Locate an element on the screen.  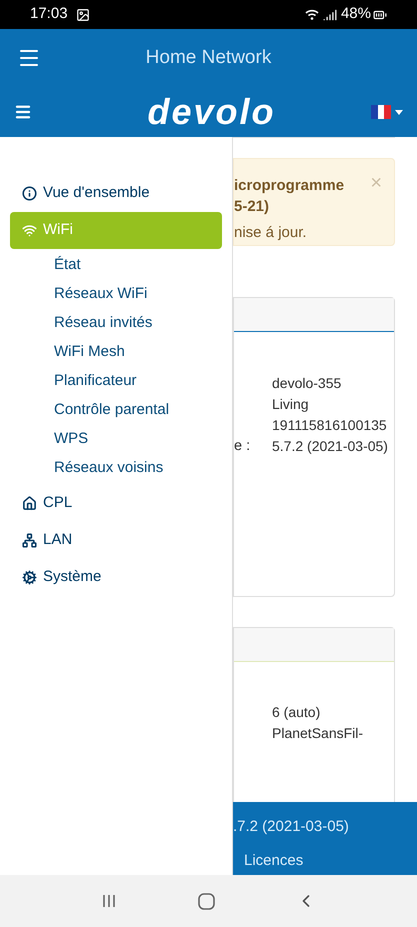
field-value: 191115816100135 is located at coordinates (330, 425).